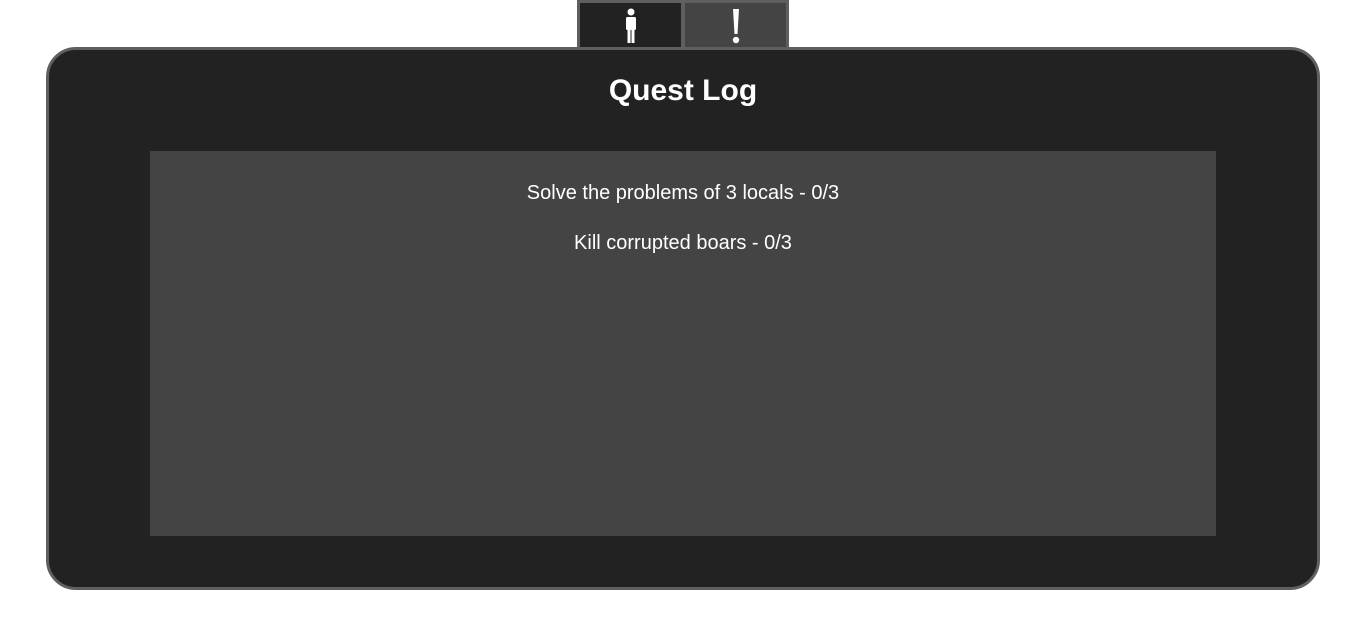  What do you see at coordinates (683, 24) in the screenshot?
I see `panel-tab-bar` at bounding box center [683, 24].